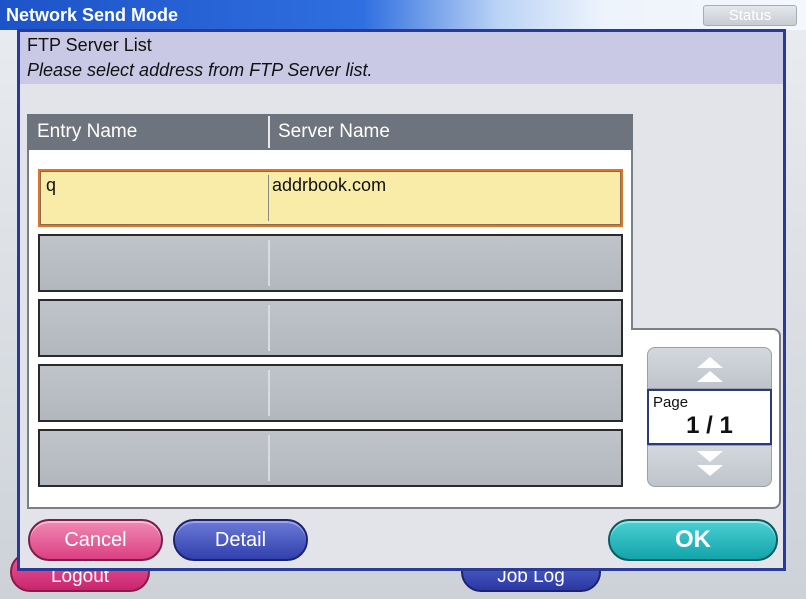 This screenshot has width=806, height=599. Describe the element at coordinates (709, 368) in the screenshot. I see `page-up-button` at that location.